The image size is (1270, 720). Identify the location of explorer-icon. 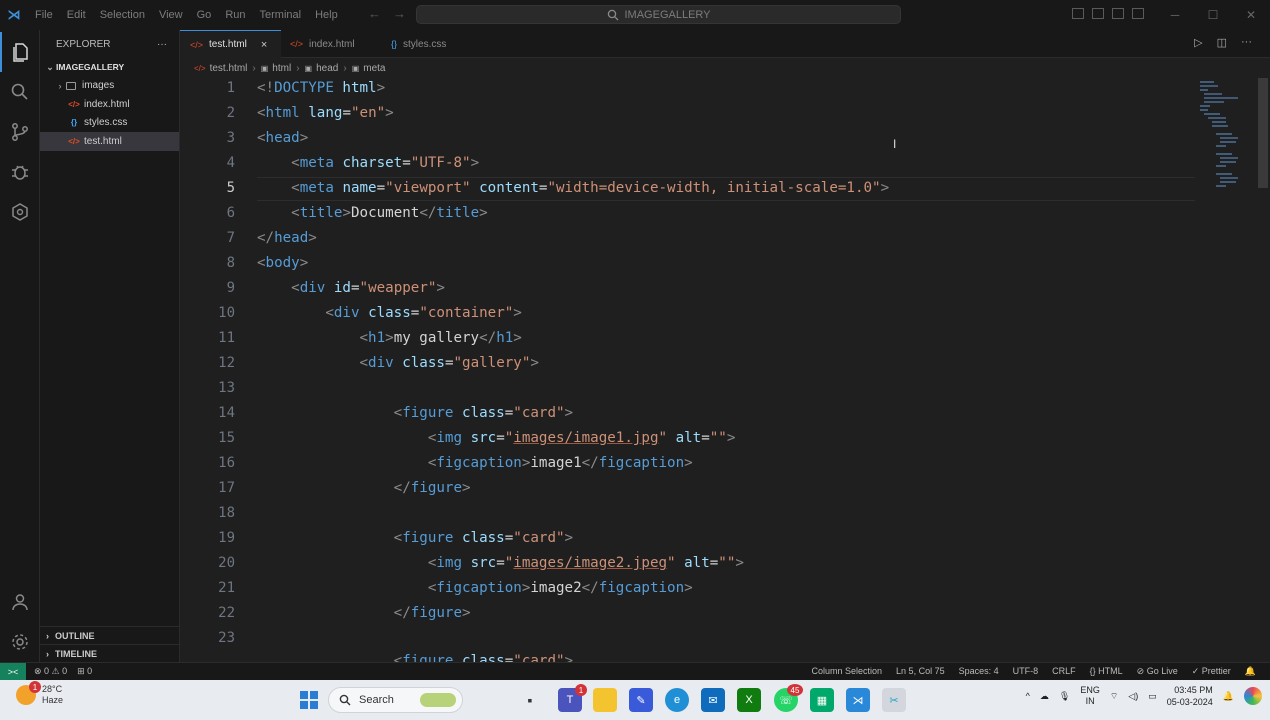
(20, 52).